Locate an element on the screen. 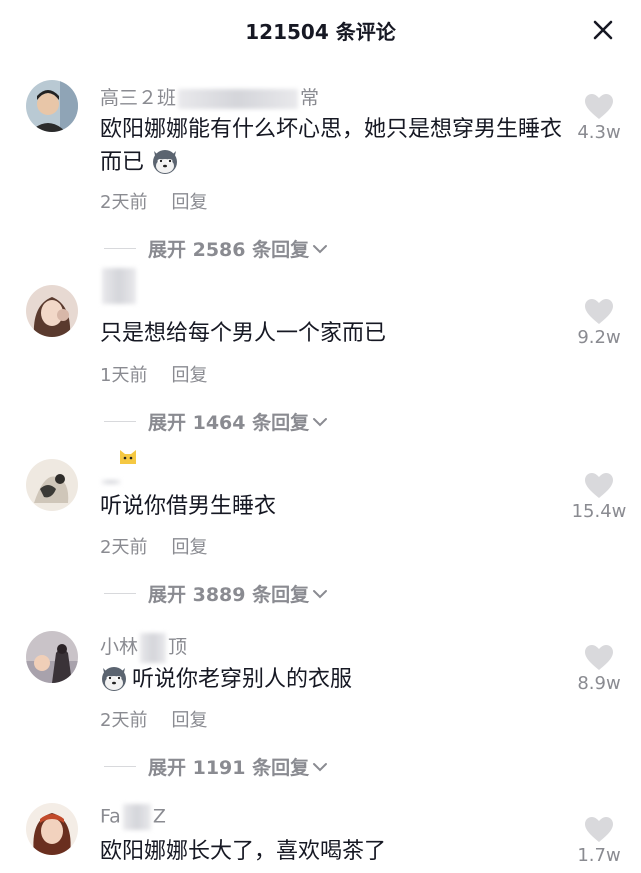 This screenshot has height=873, width=641. username-text: 高三２班 is located at coordinates (138, 98).